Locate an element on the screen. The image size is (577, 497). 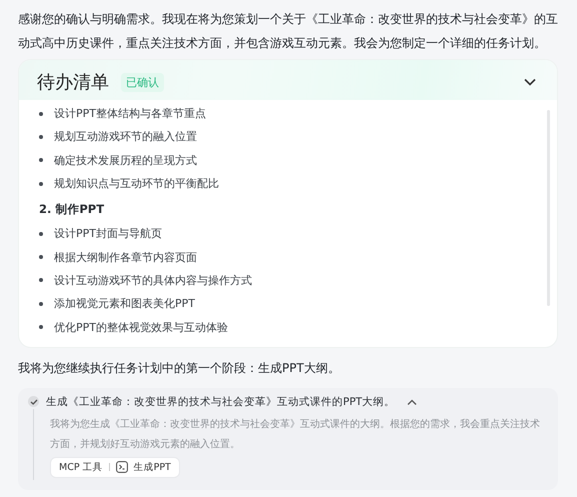
task-item: 规划知识点与互动环节的平衡配比 is located at coordinates (136, 184).